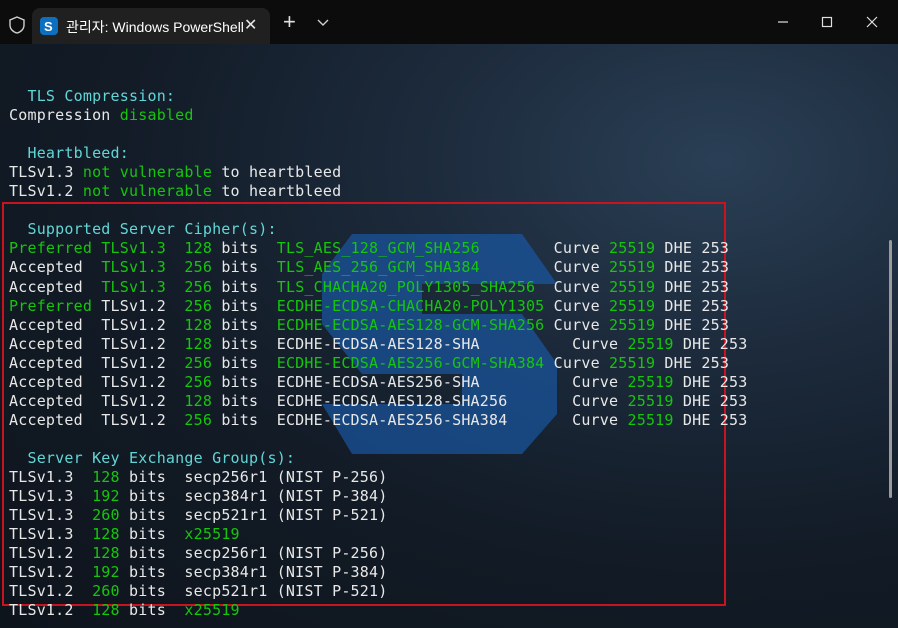 The width and height of the screenshot is (898, 628). Describe the element at coordinates (49, 26) in the screenshot. I see `powershell-logo-icon: S` at that location.